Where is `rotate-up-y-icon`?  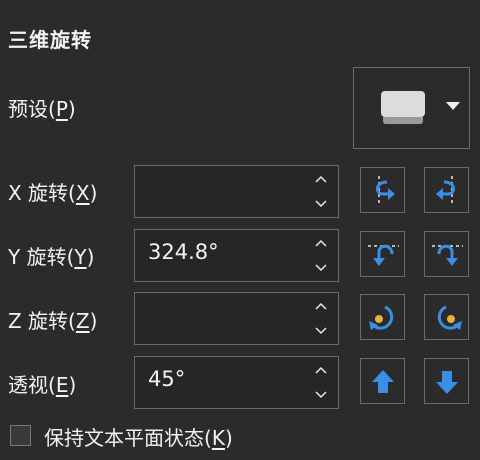
rotate-up-y-icon is located at coordinates (383, 255).